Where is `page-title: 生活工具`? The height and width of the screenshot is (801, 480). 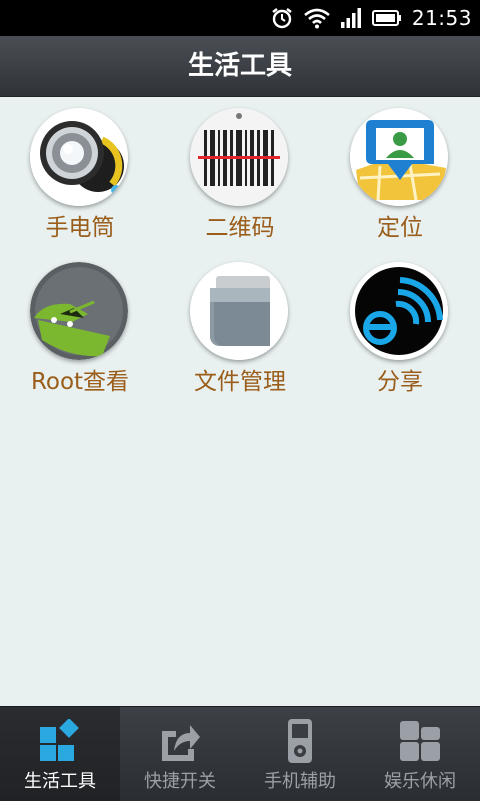 page-title: 生活工具 is located at coordinates (239, 66).